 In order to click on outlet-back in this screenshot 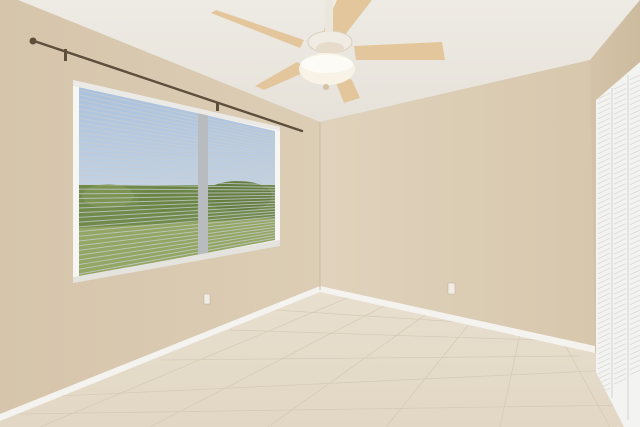, I will do `click(451, 288)`.